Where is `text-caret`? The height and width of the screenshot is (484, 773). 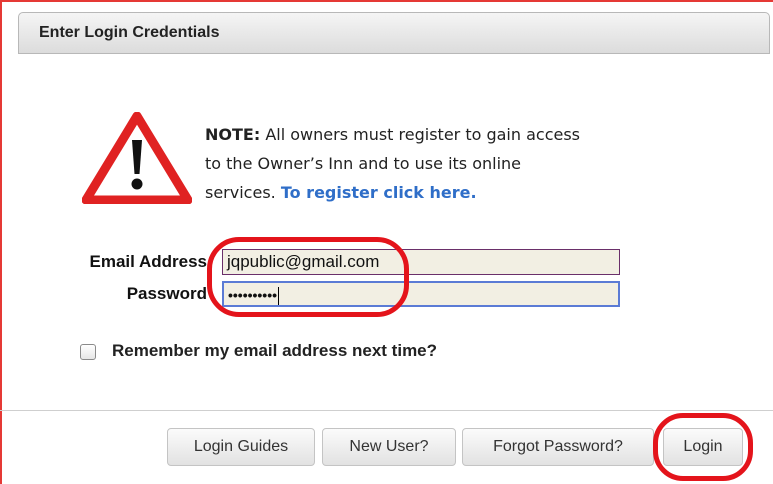 text-caret is located at coordinates (279, 295).